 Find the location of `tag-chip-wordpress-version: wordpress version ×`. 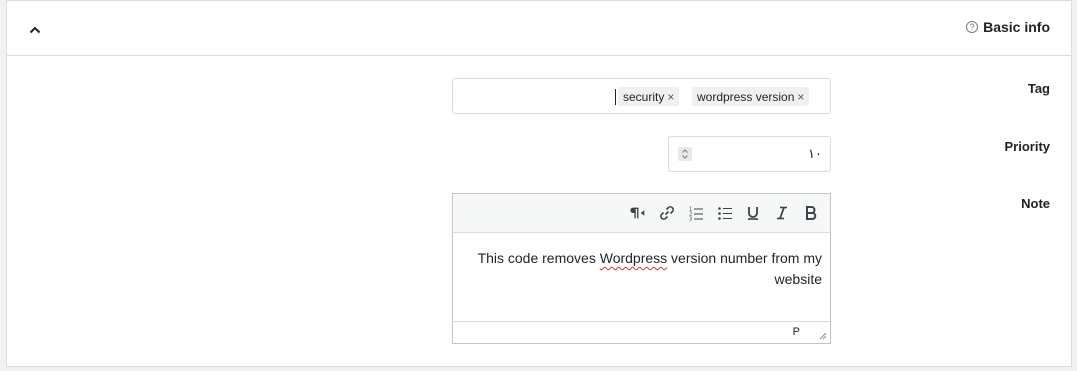

tag-chip-wordpress-version: wordpress version × is located at coordinates (751, 96).